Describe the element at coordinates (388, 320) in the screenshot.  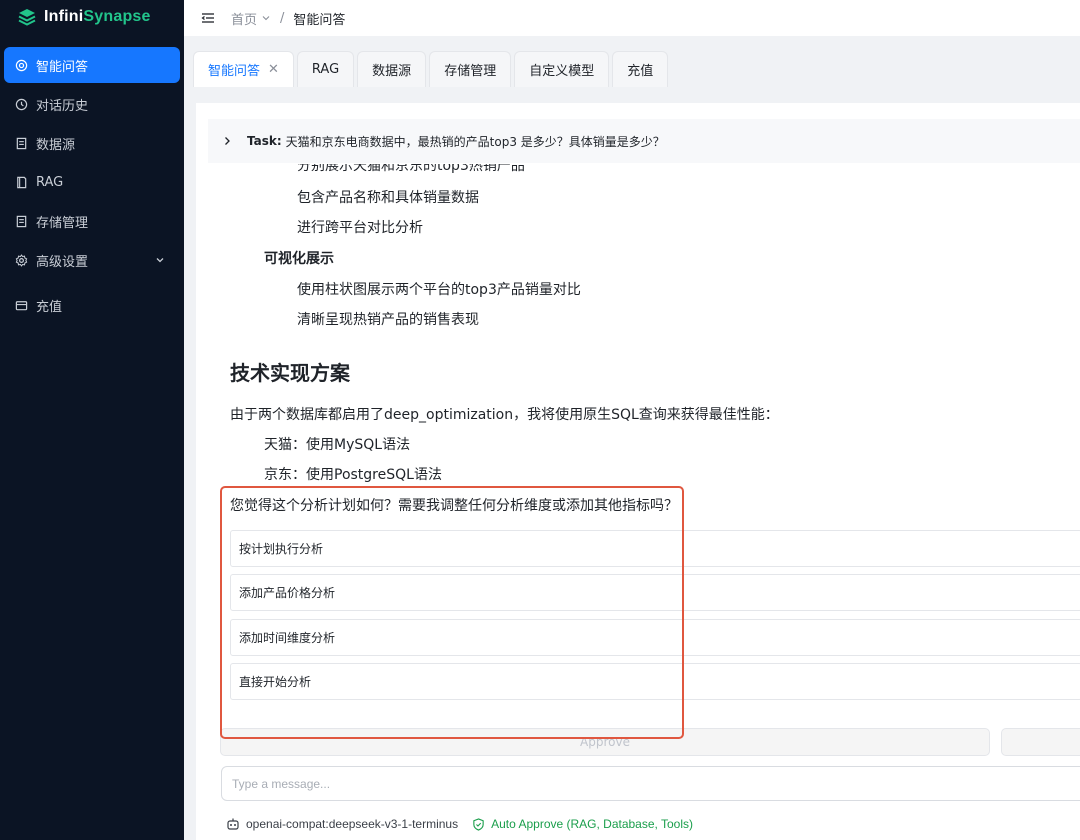
I see `list-item: 清晰呈现热销产品的销售表现` at that location.